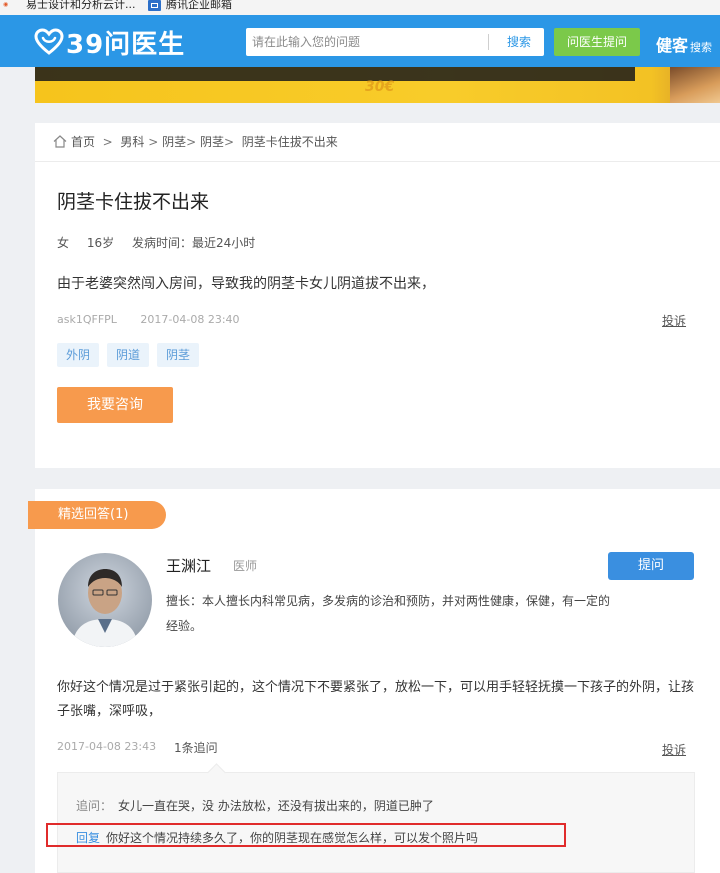 The height and width of the screenshot is (873, 720). I want to click on question-author: ask1QFFPL, so click(87, 319).